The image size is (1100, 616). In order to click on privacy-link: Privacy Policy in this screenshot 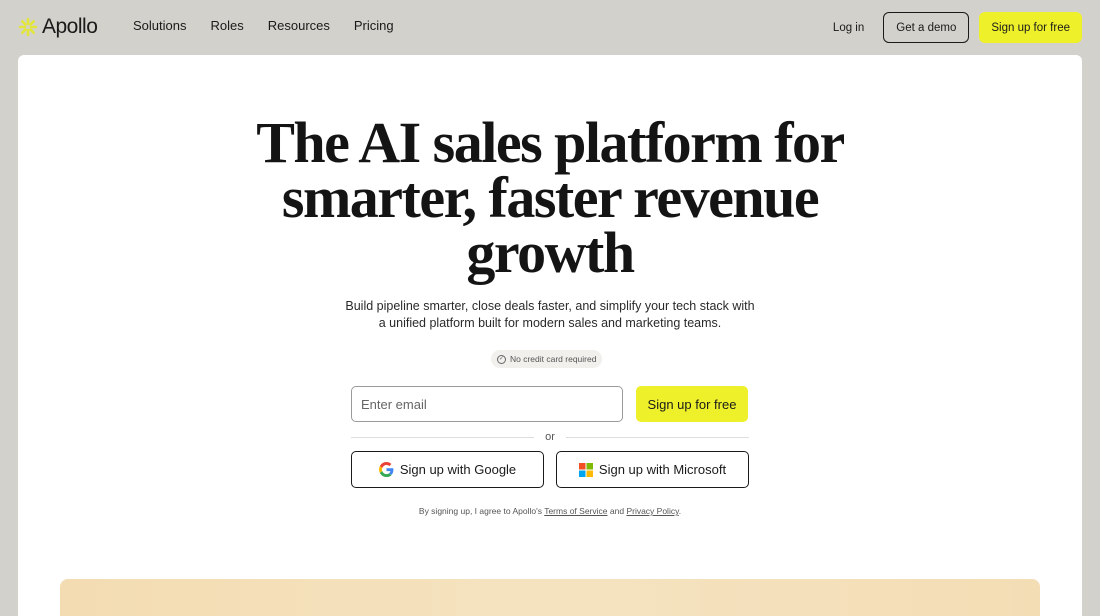, I will do `click(652, 511)`.